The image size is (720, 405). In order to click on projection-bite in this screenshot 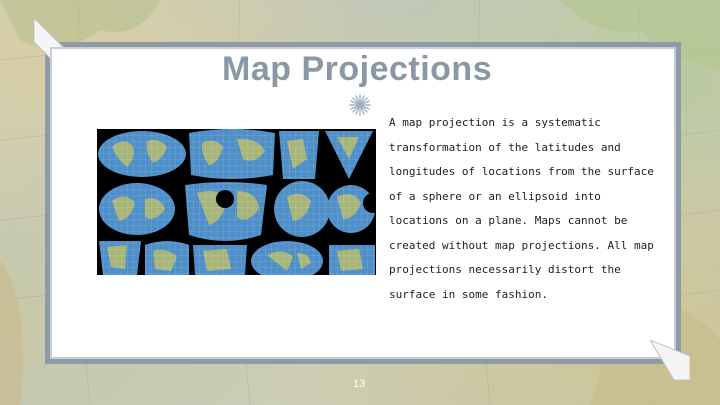, I will do `click(355, 209)`.